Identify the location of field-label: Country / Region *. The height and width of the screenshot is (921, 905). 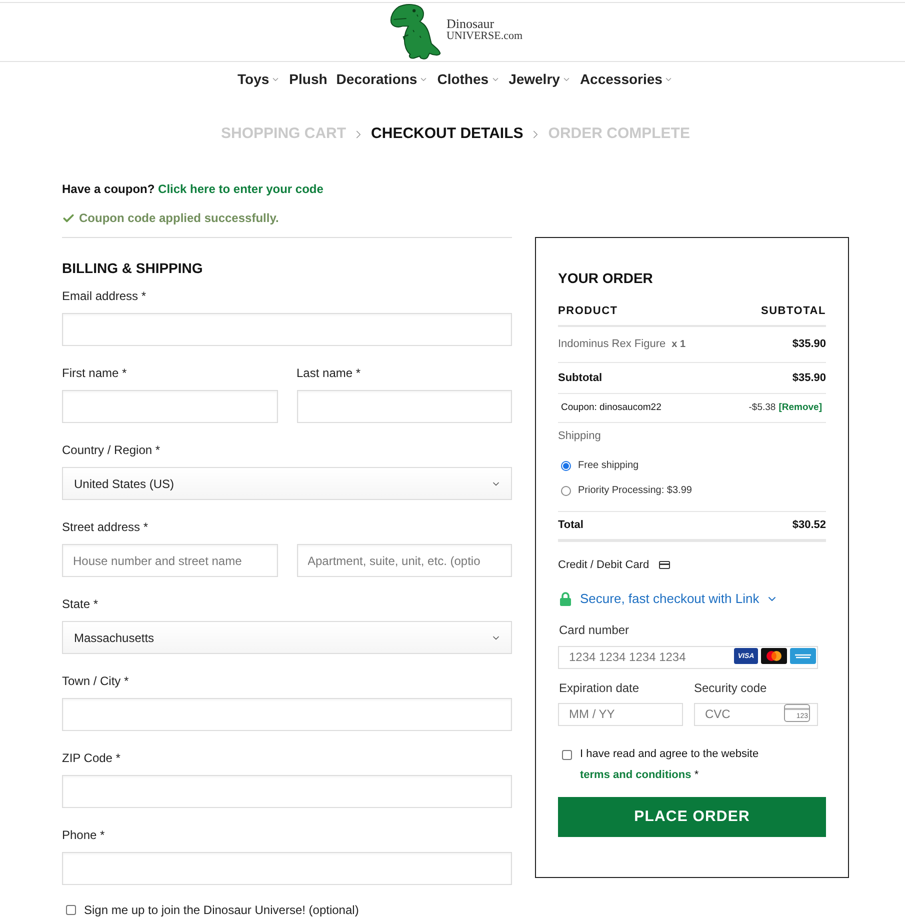
(111, 450).